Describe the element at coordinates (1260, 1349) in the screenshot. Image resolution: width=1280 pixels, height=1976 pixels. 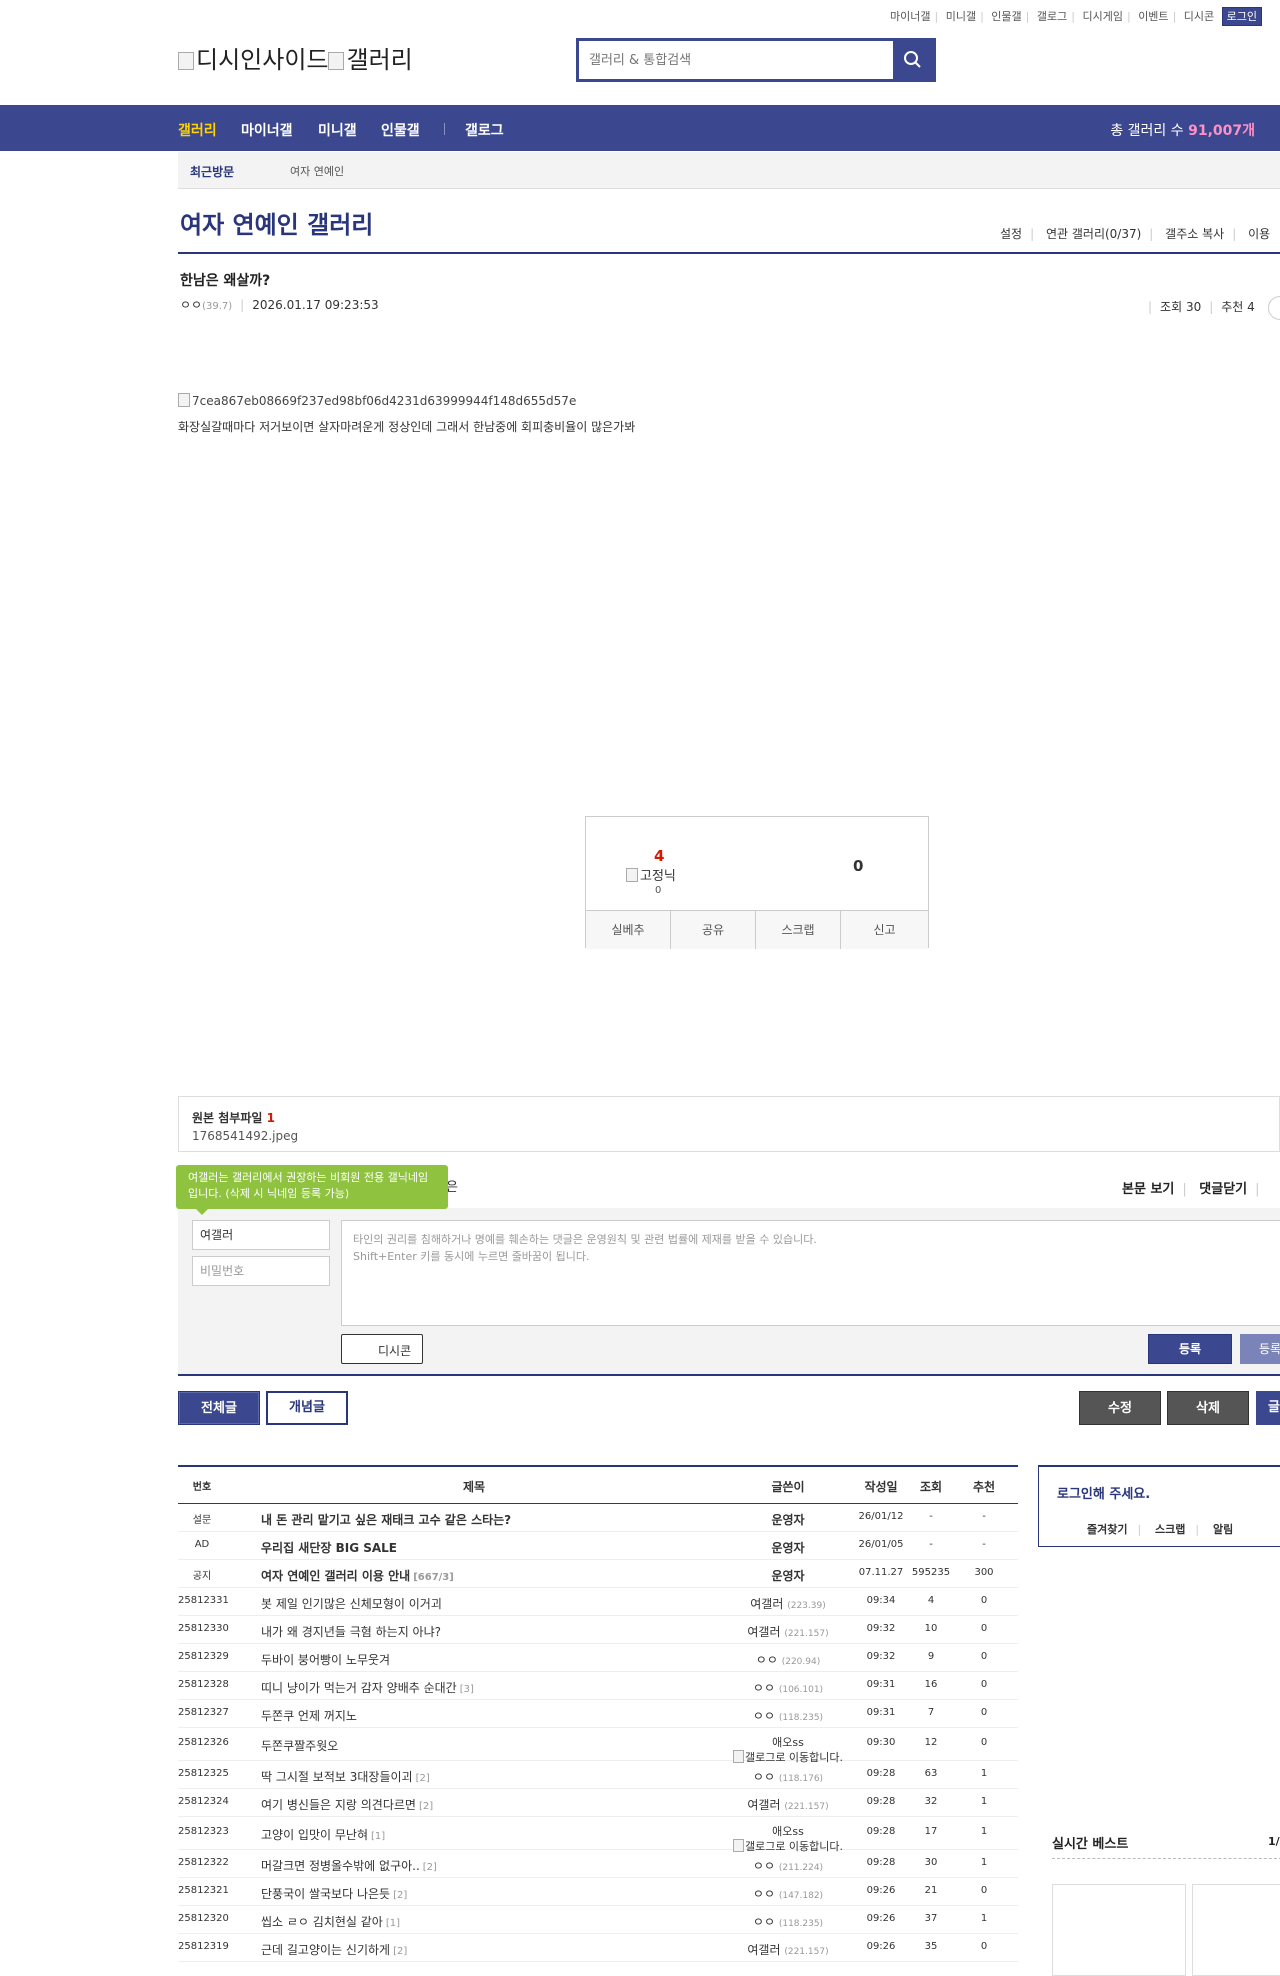
I see `comment-submit-recommend-button: 등록` at that location.